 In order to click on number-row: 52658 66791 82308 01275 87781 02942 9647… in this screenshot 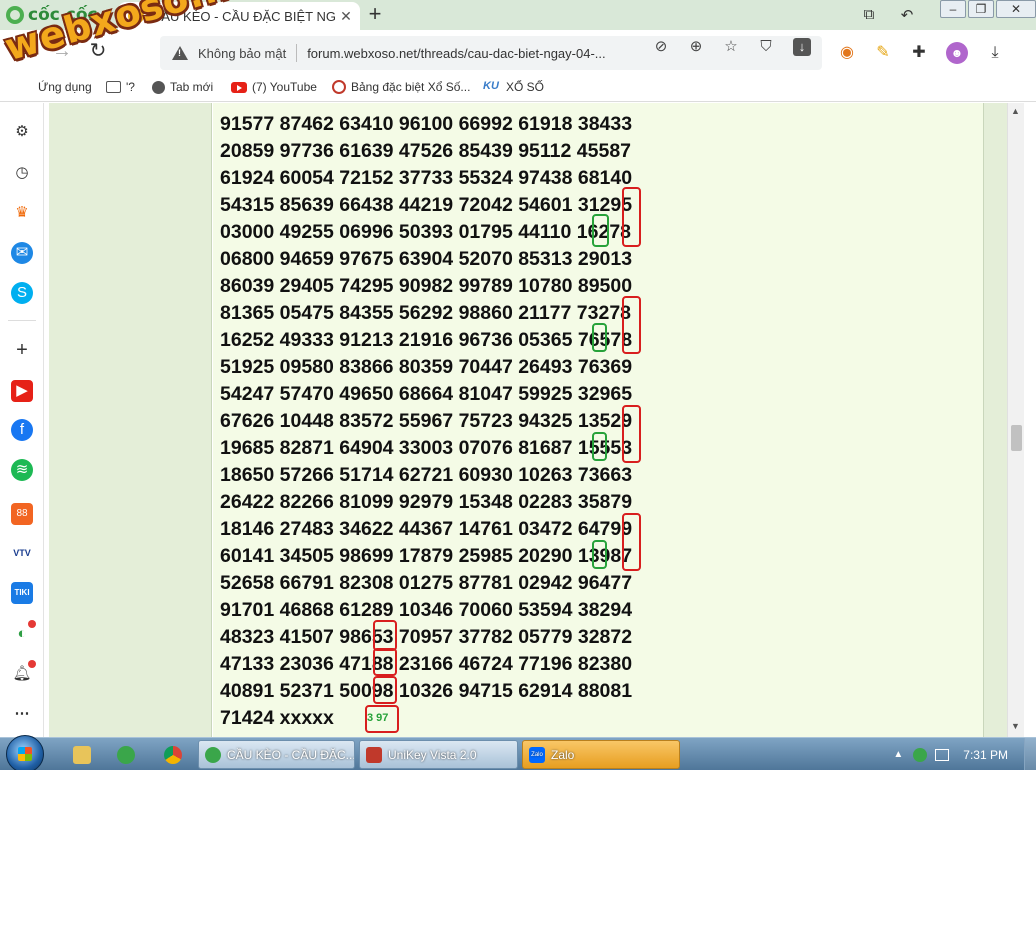, I will do `click(426, 583)`.